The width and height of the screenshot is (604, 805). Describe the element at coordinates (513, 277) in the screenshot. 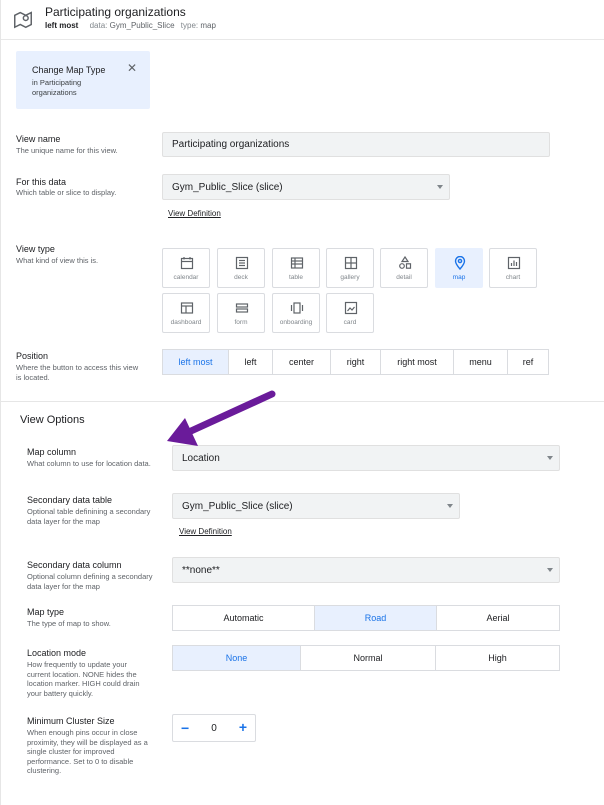

I see `tile-label: chart` at that location.